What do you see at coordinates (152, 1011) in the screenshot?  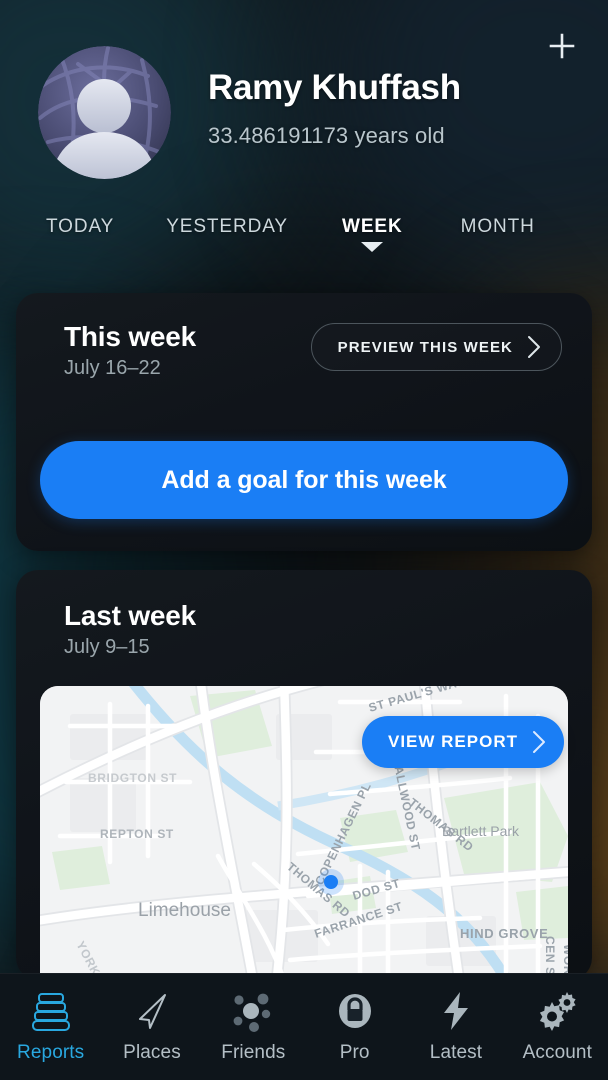 I see `navigate-icon` at bounding box center [152, 1011].